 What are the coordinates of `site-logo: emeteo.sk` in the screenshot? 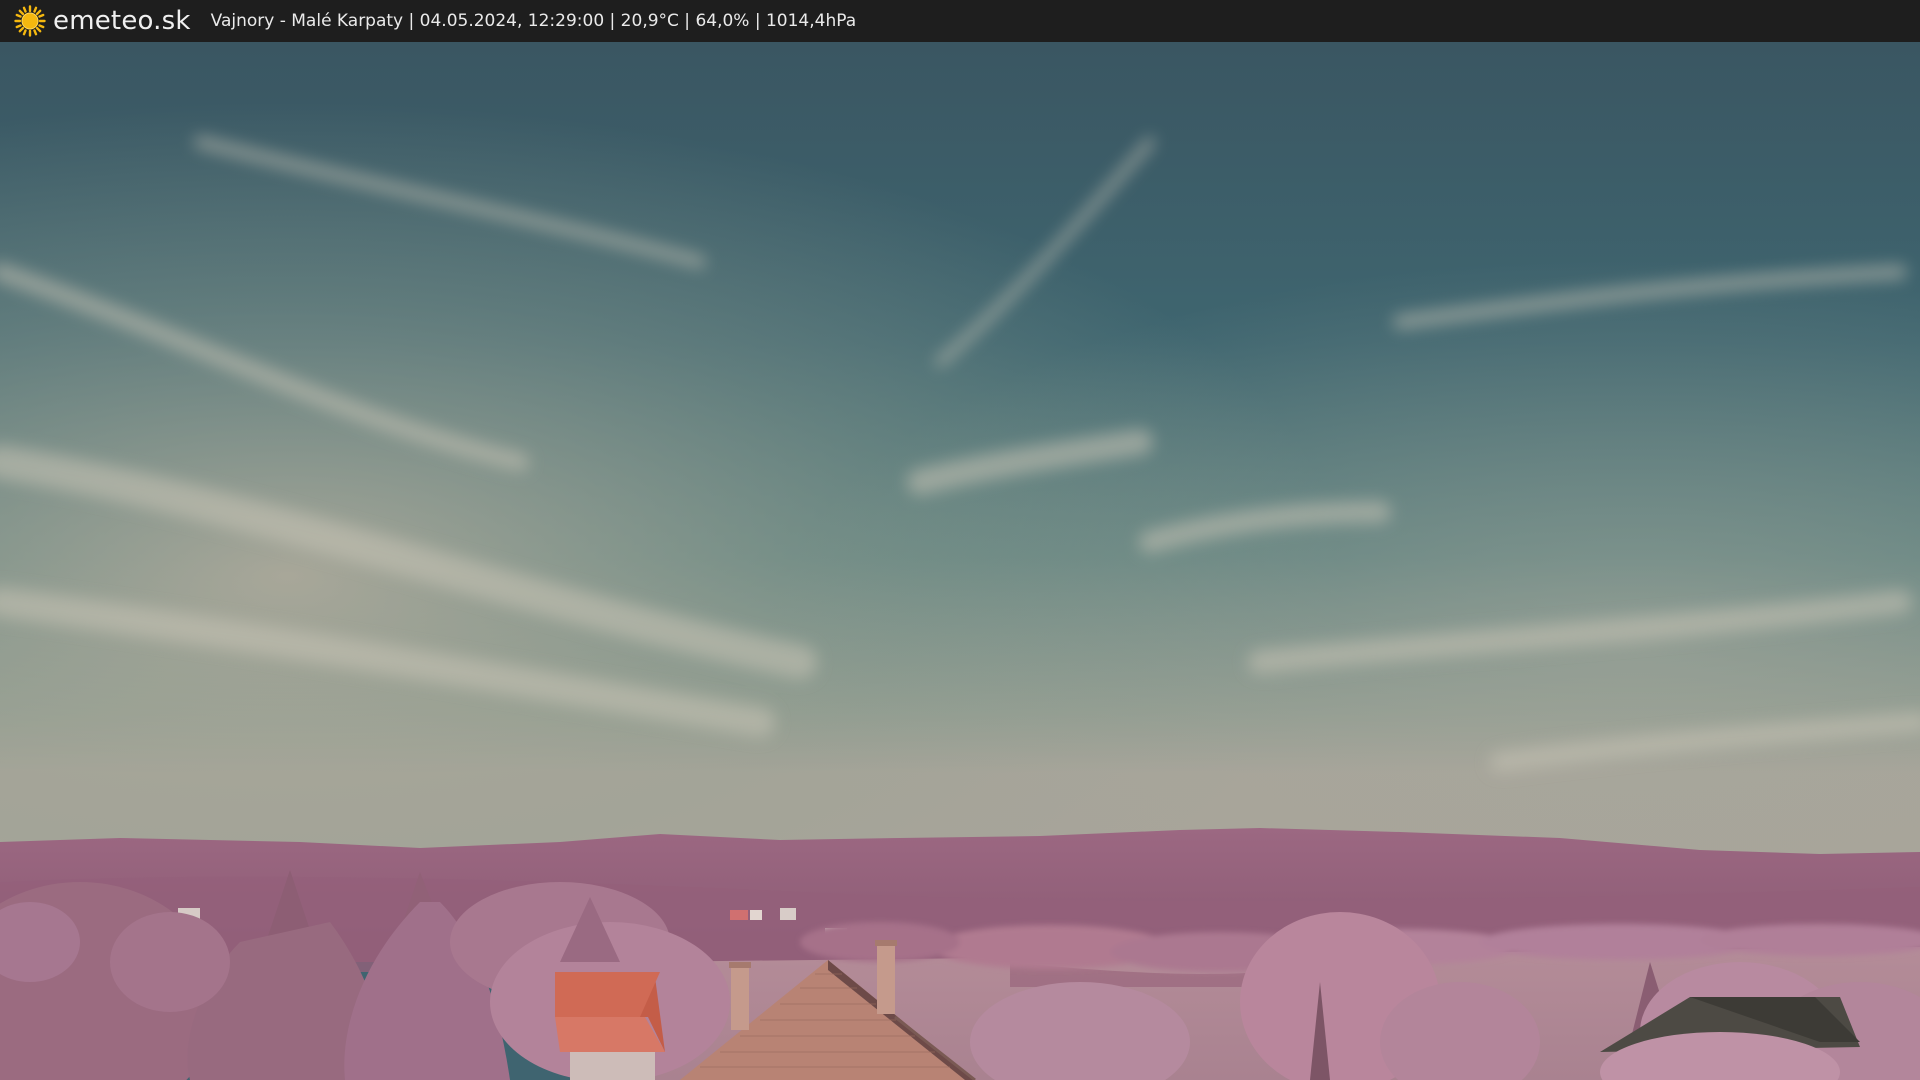 It's located at (102, 21).